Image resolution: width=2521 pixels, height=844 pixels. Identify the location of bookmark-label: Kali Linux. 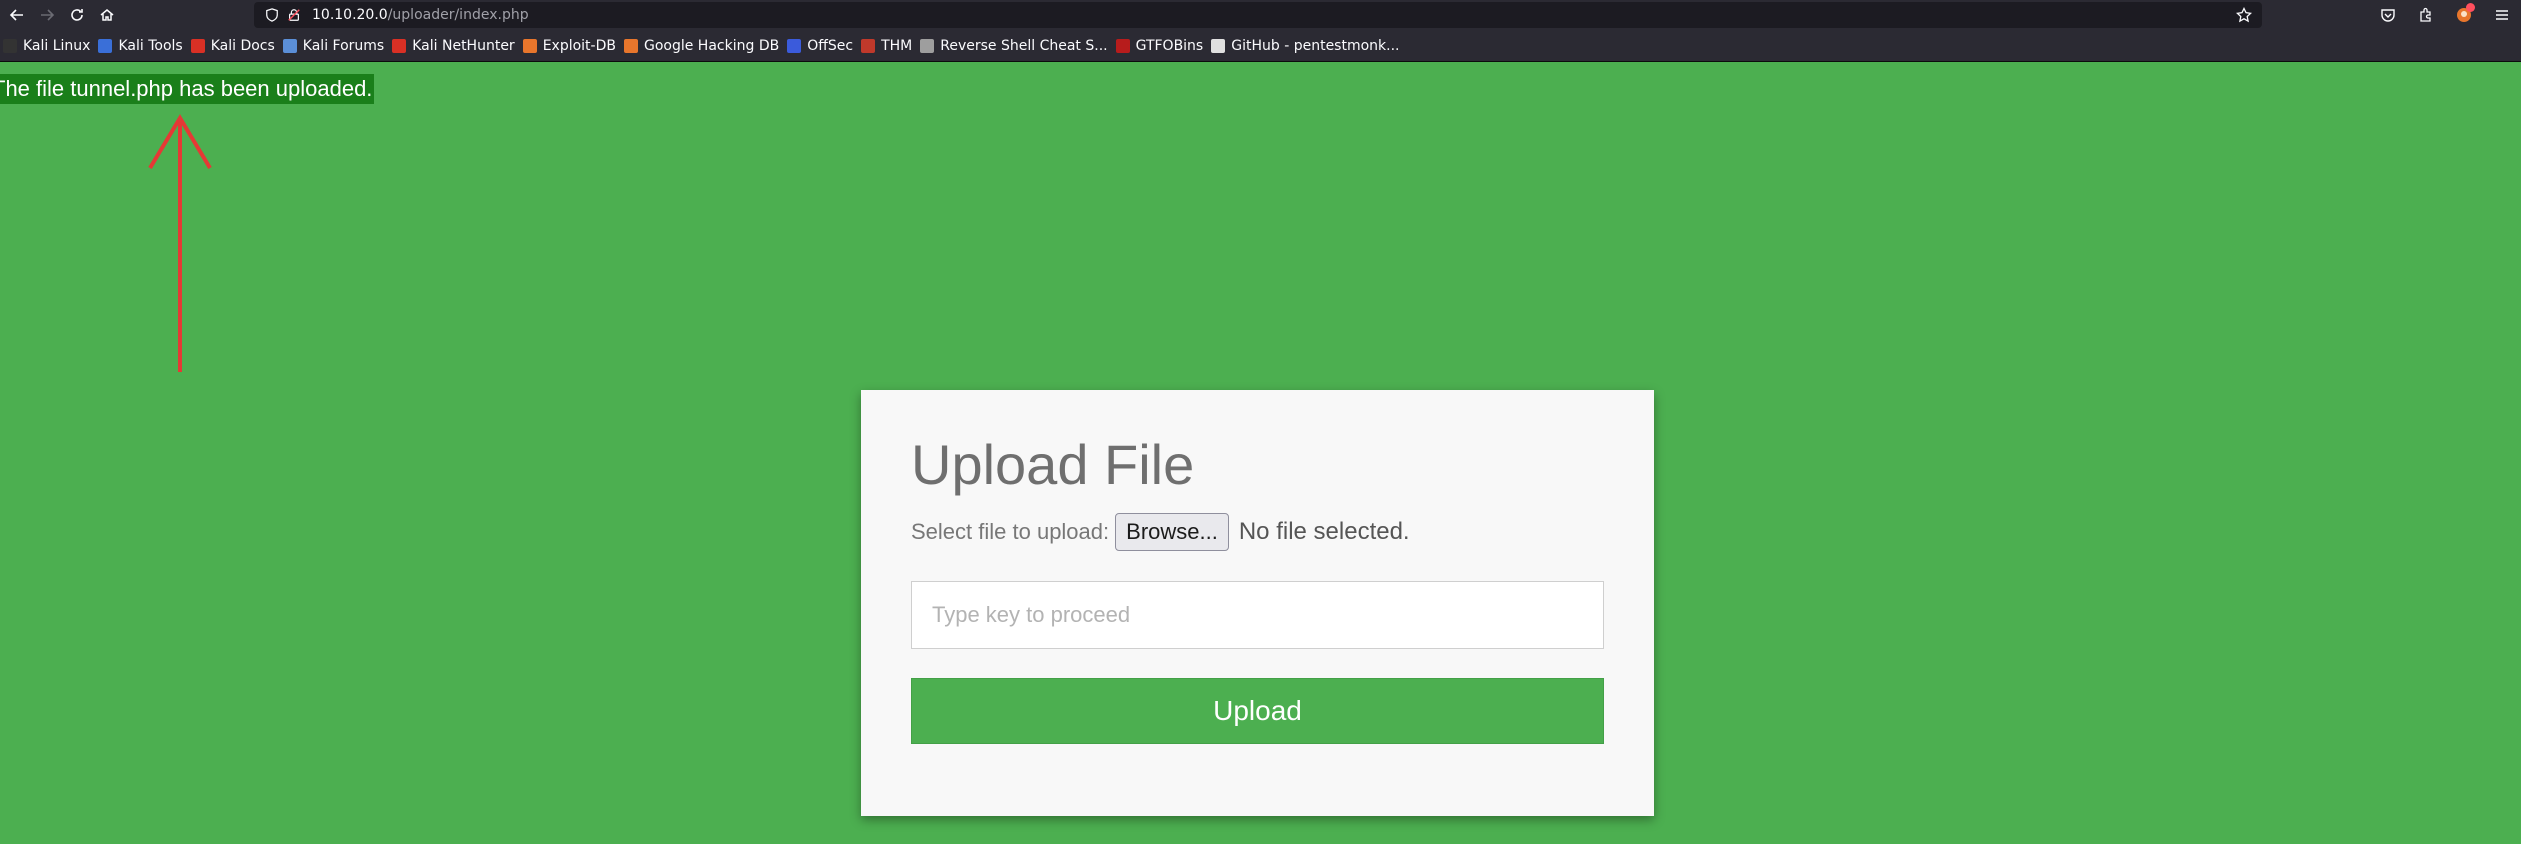
(57, 45).